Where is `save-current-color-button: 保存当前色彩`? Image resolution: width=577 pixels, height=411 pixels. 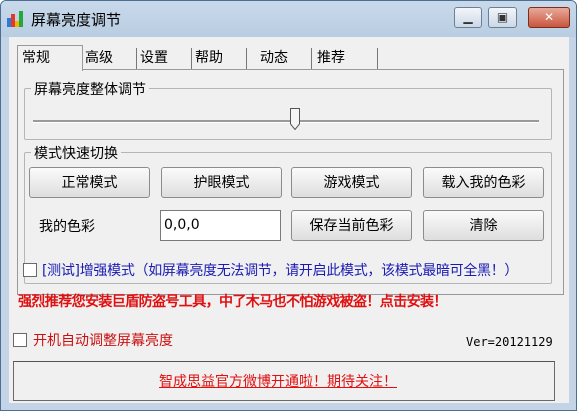
save-current-color-button: 保存当前色彩 is located at coordinates (351, 225).